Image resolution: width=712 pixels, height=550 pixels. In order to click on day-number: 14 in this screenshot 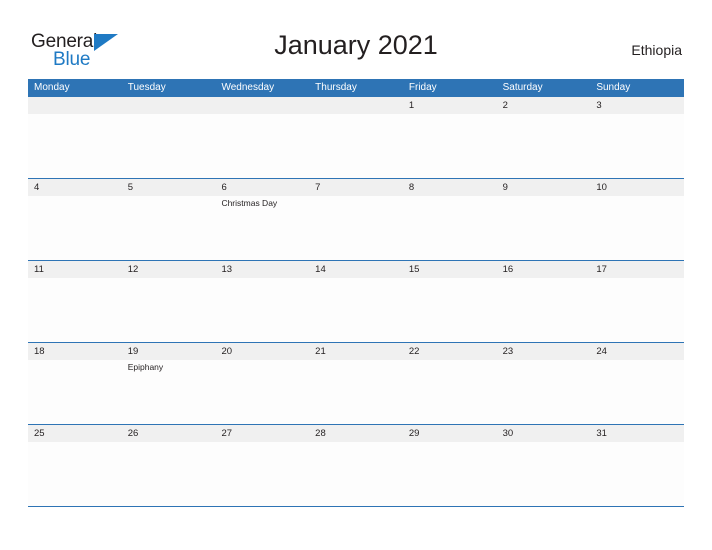, I will do `click(356, 269)`.